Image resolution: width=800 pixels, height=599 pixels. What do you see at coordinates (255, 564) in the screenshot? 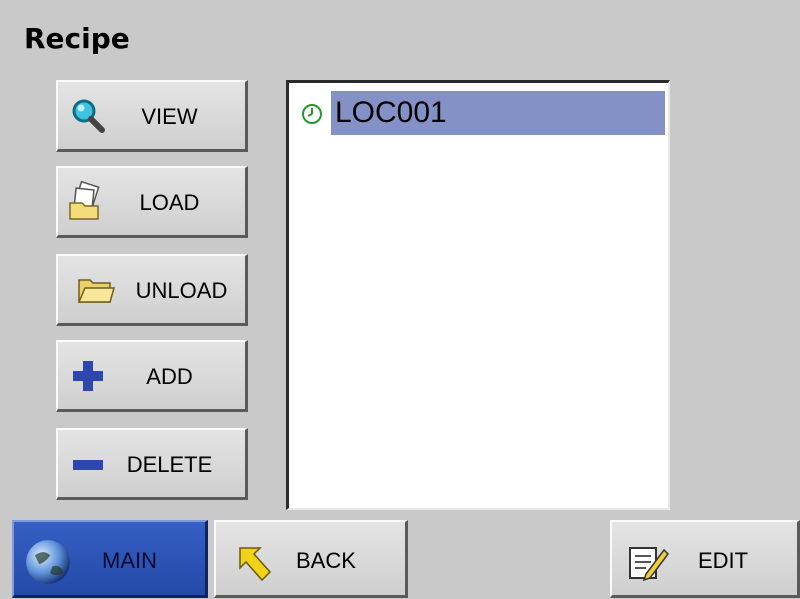
I see `back-arrow-icon` at bounding box center [255, 564].